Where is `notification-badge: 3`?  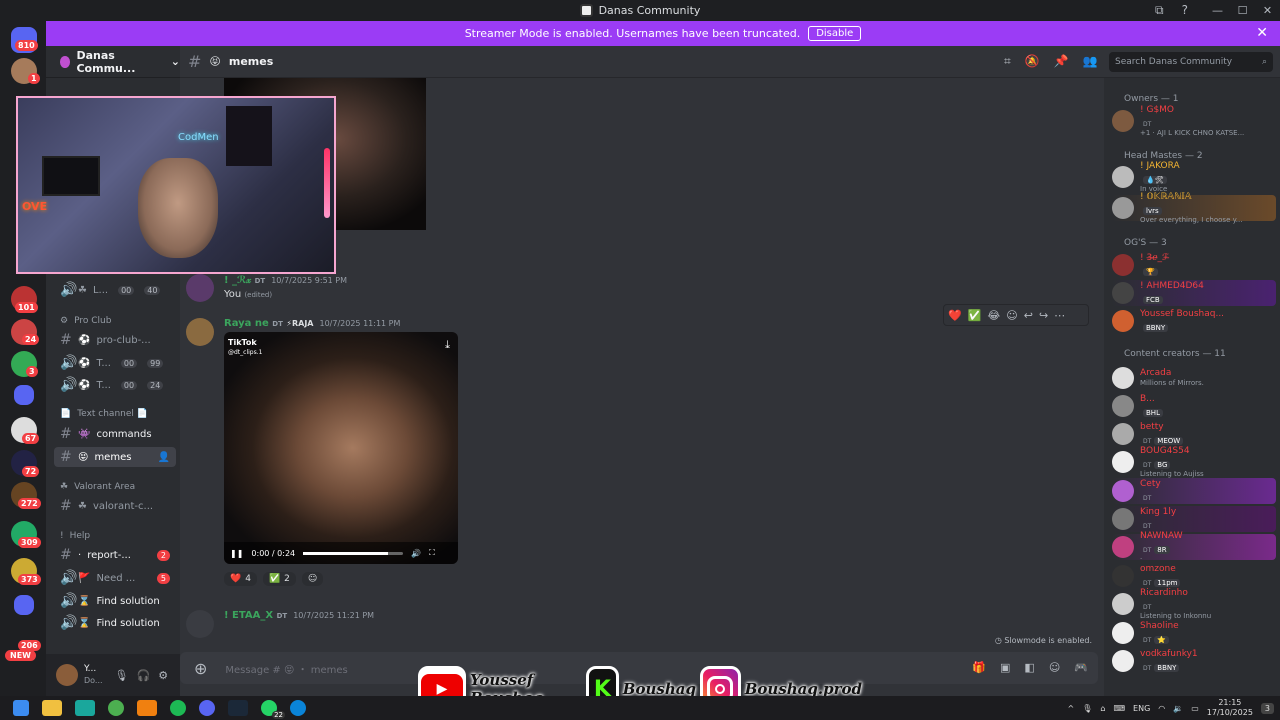 notification-badge: 3 is located at coordinates (1267, 708).